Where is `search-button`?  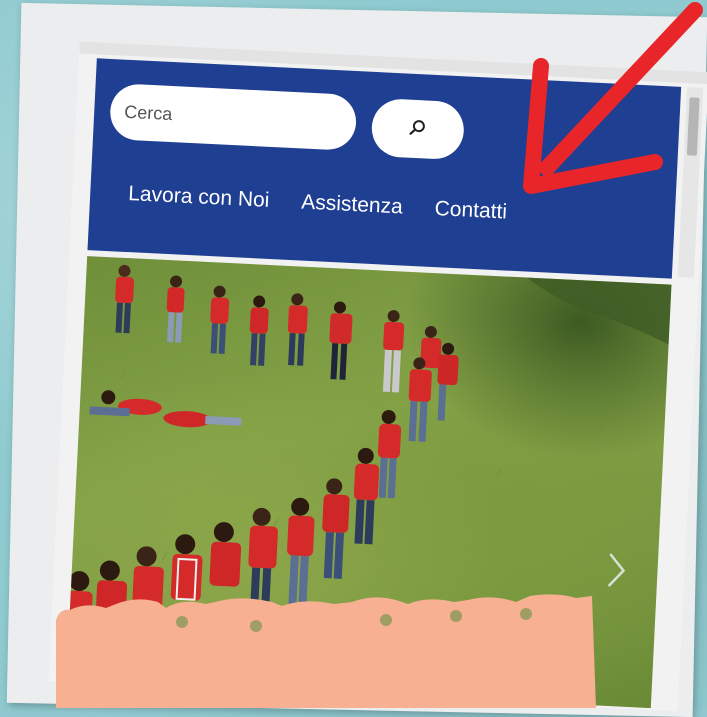
search-button is located at coordinates (418, 129).